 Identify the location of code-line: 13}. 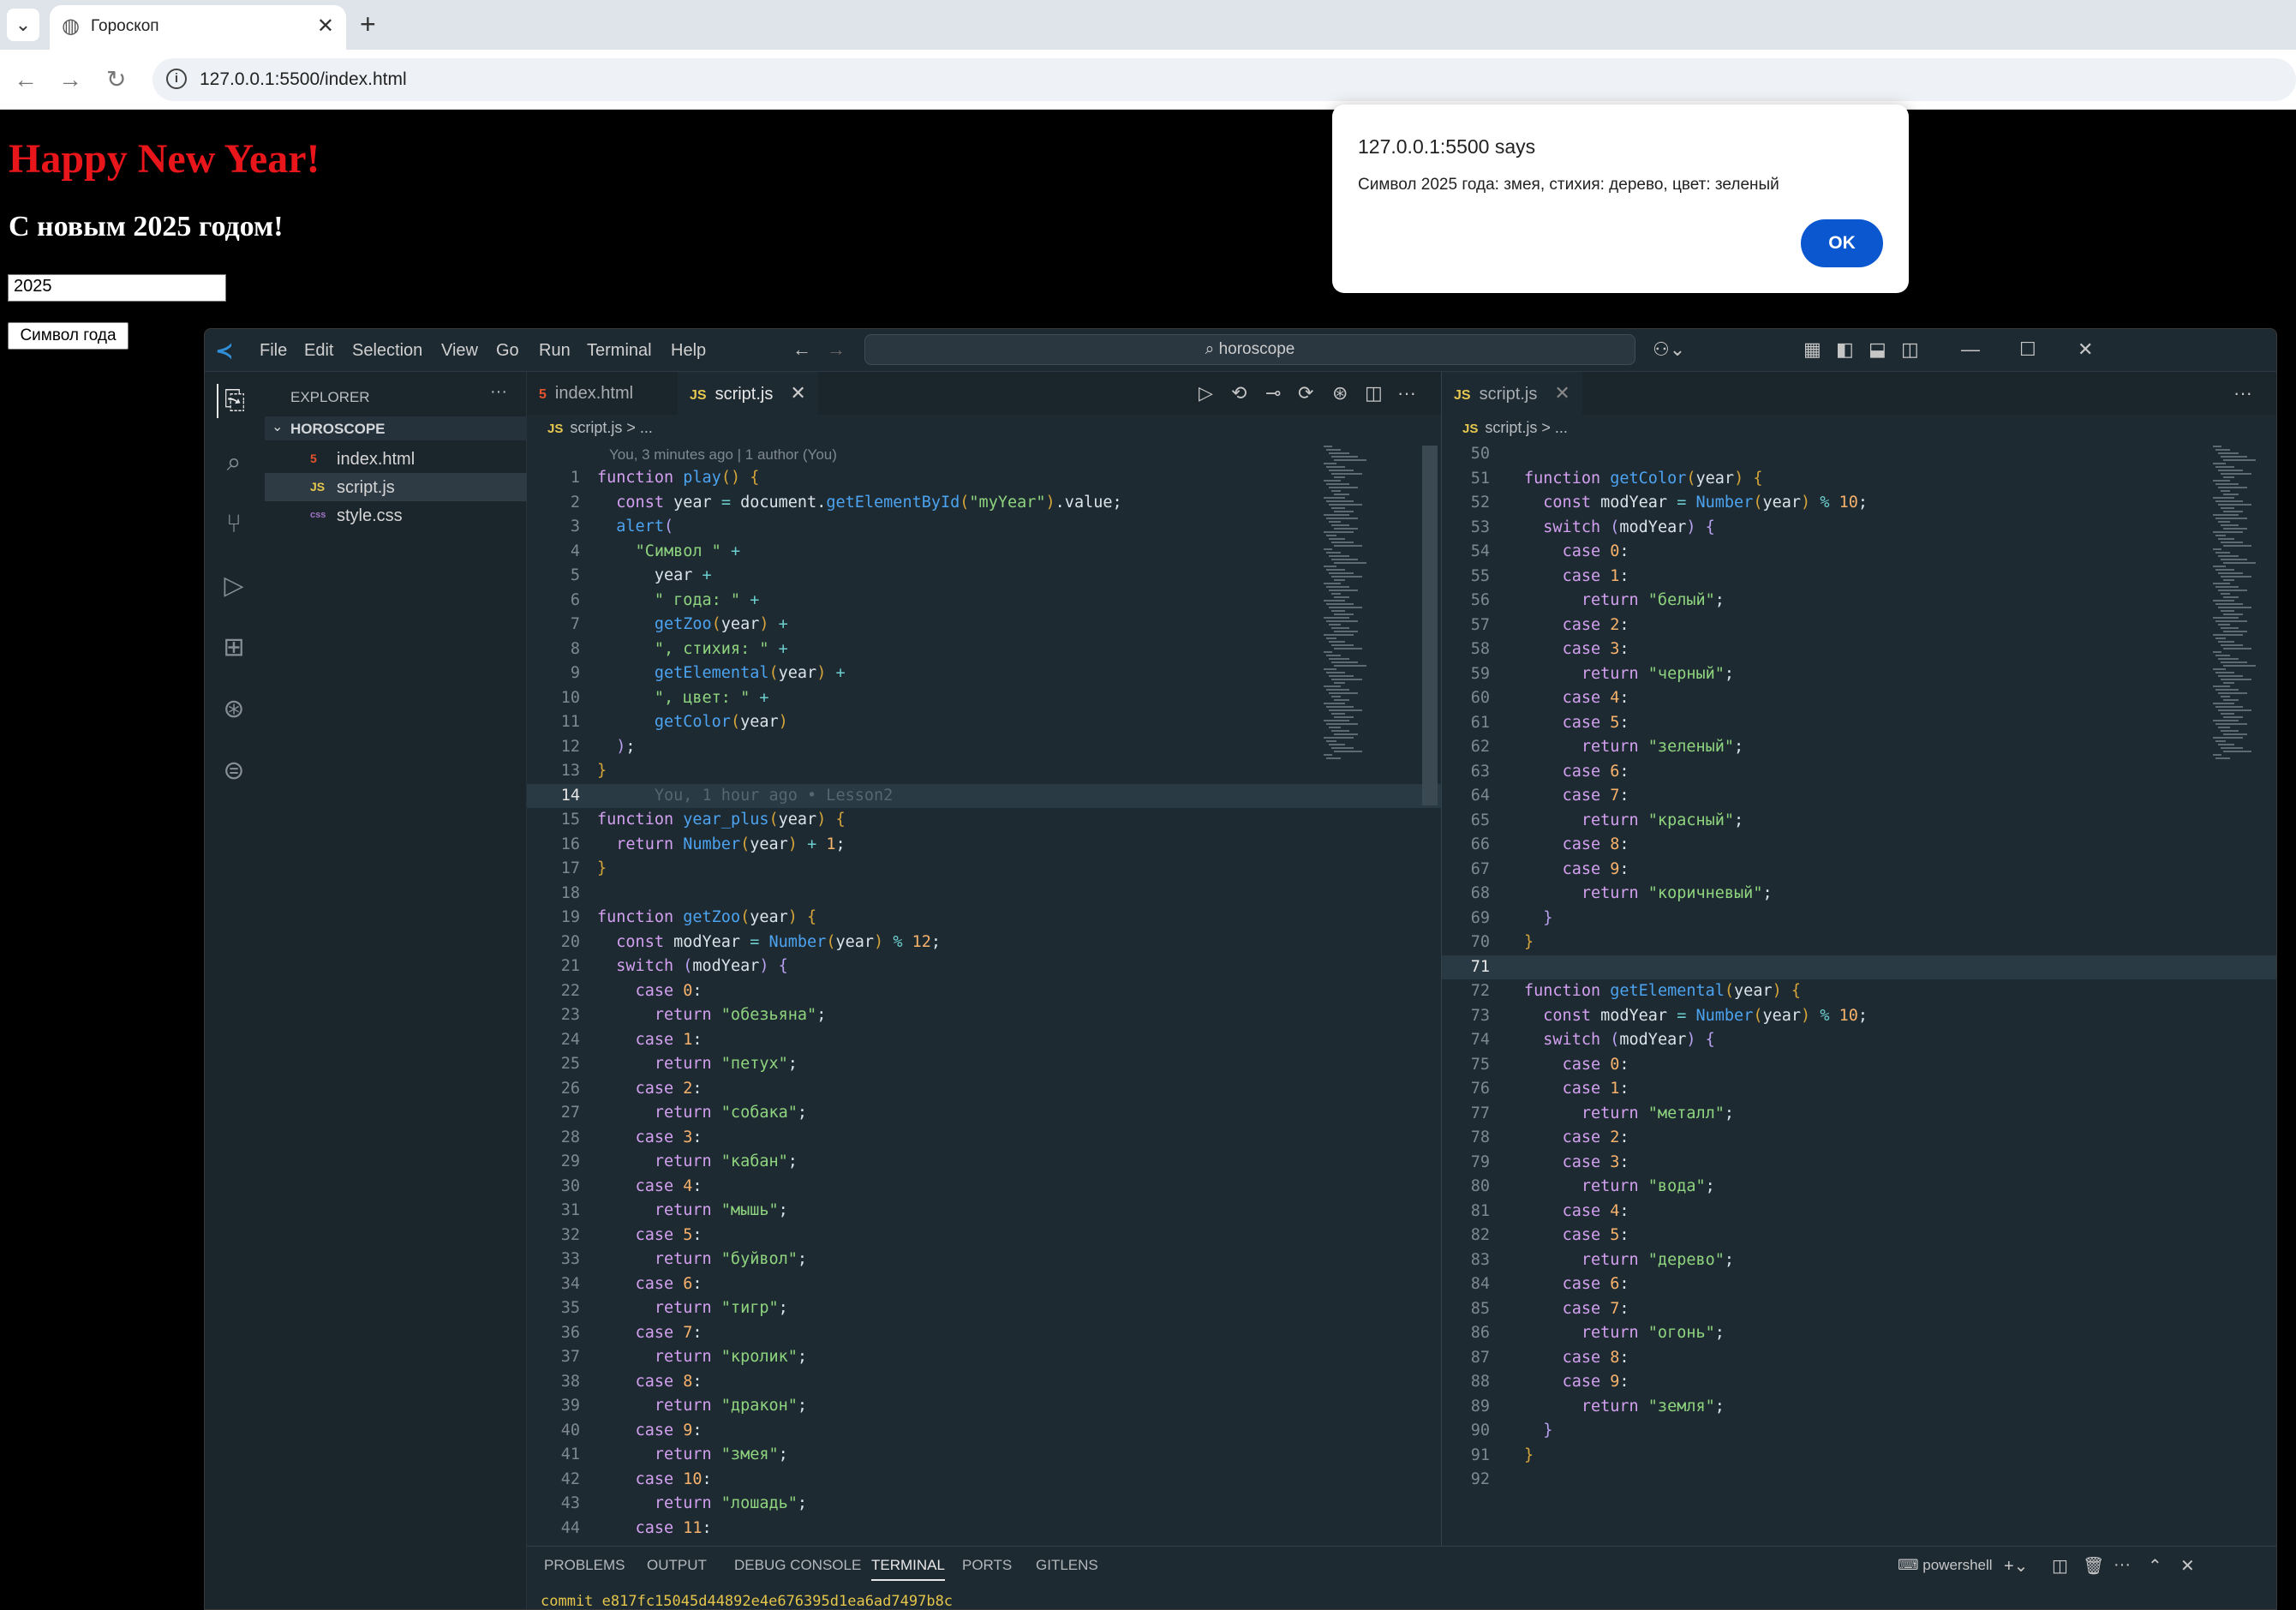
(984, 771).